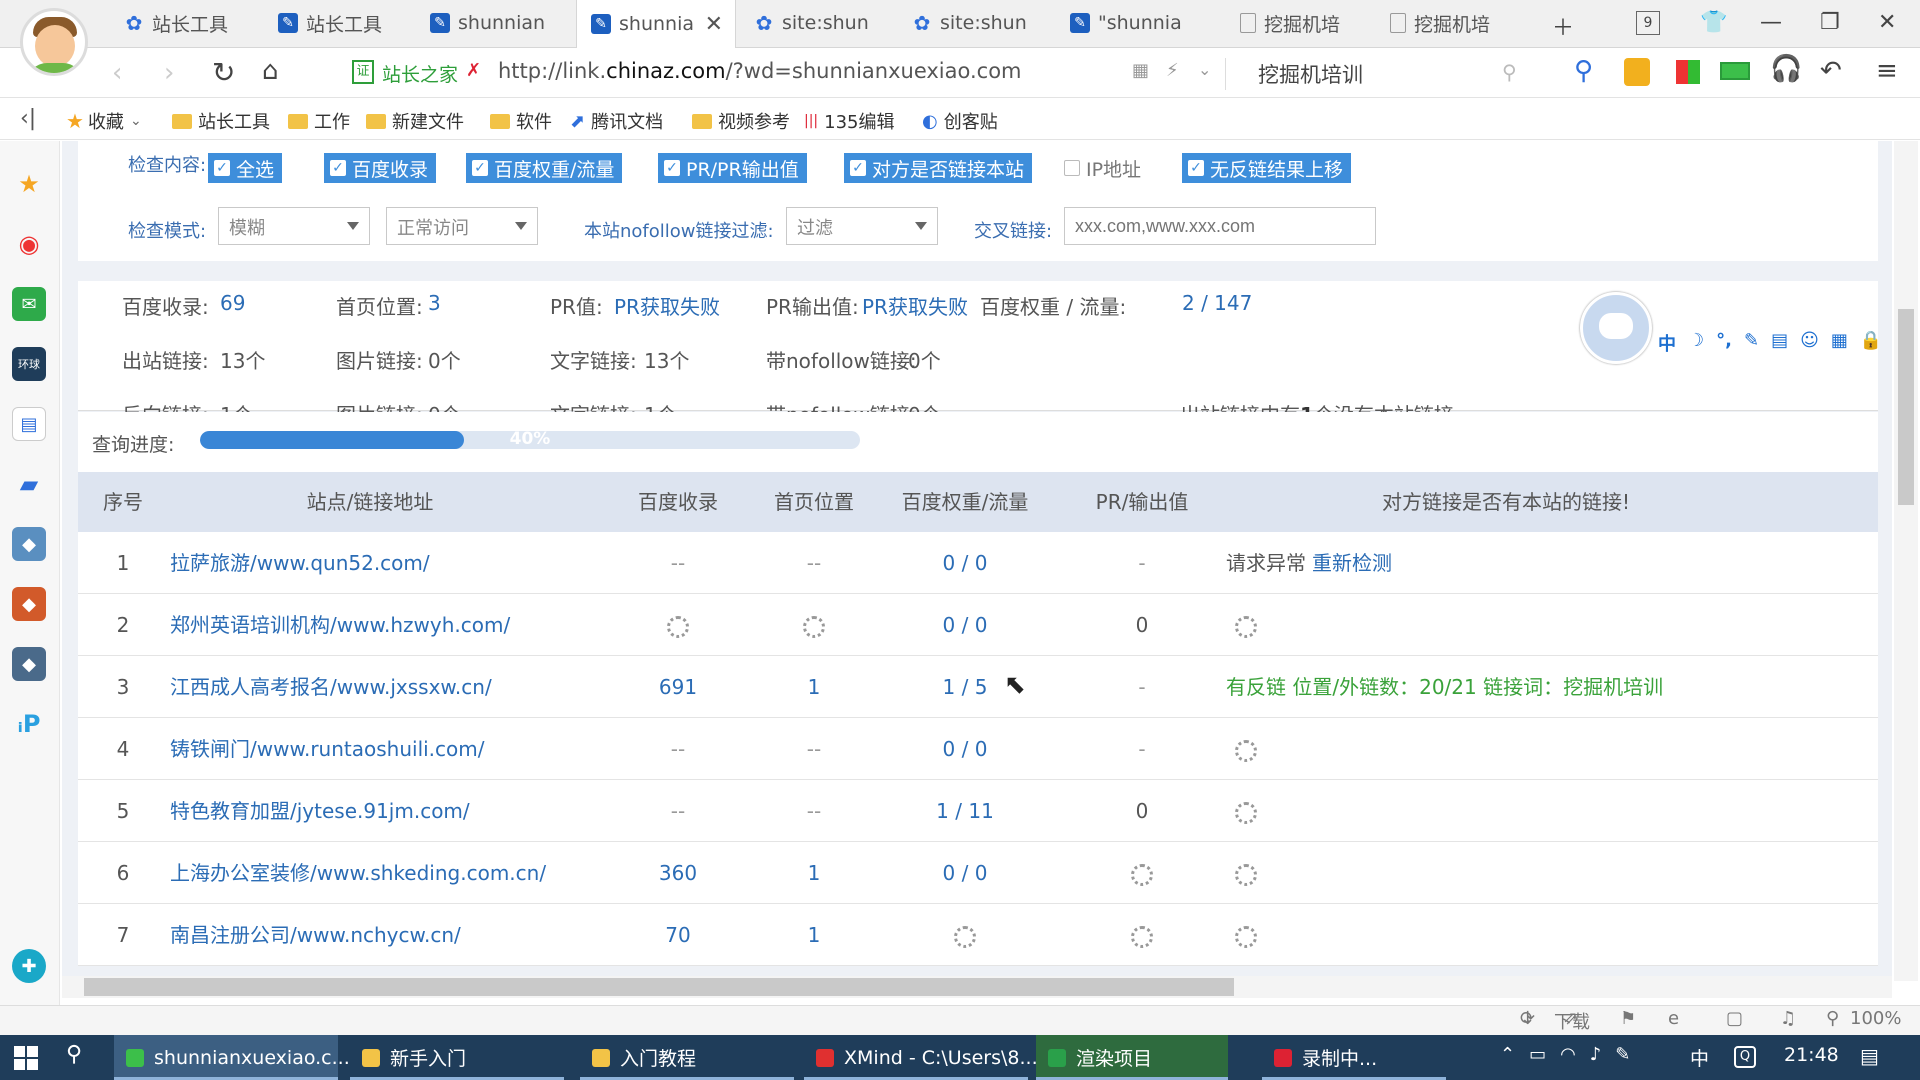 This screenshot has width=1920, height=1080. Describe the element at coordinates (960, 121) in the screenshot. I see `bookmark-item: ◐ 创客贴` at that location.